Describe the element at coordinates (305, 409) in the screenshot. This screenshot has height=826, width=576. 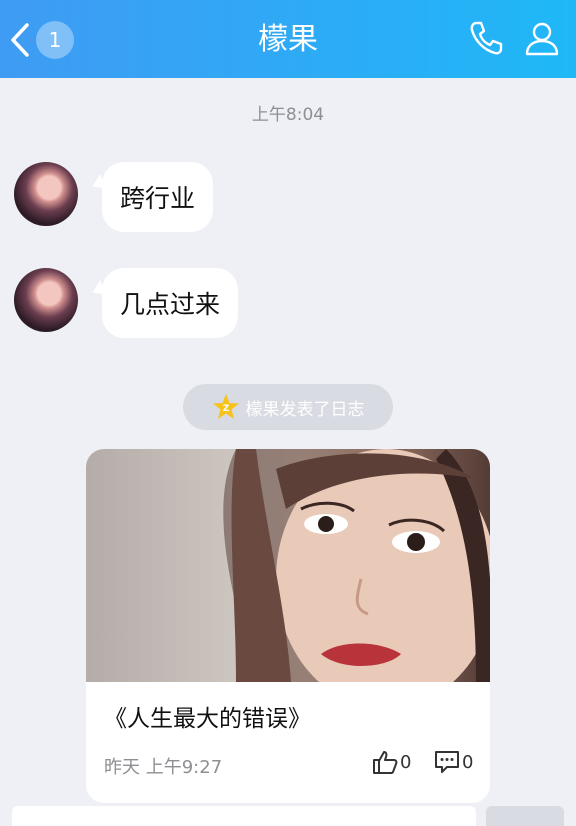
I see `system-notice-text: 檬果发表了日志` at that location.